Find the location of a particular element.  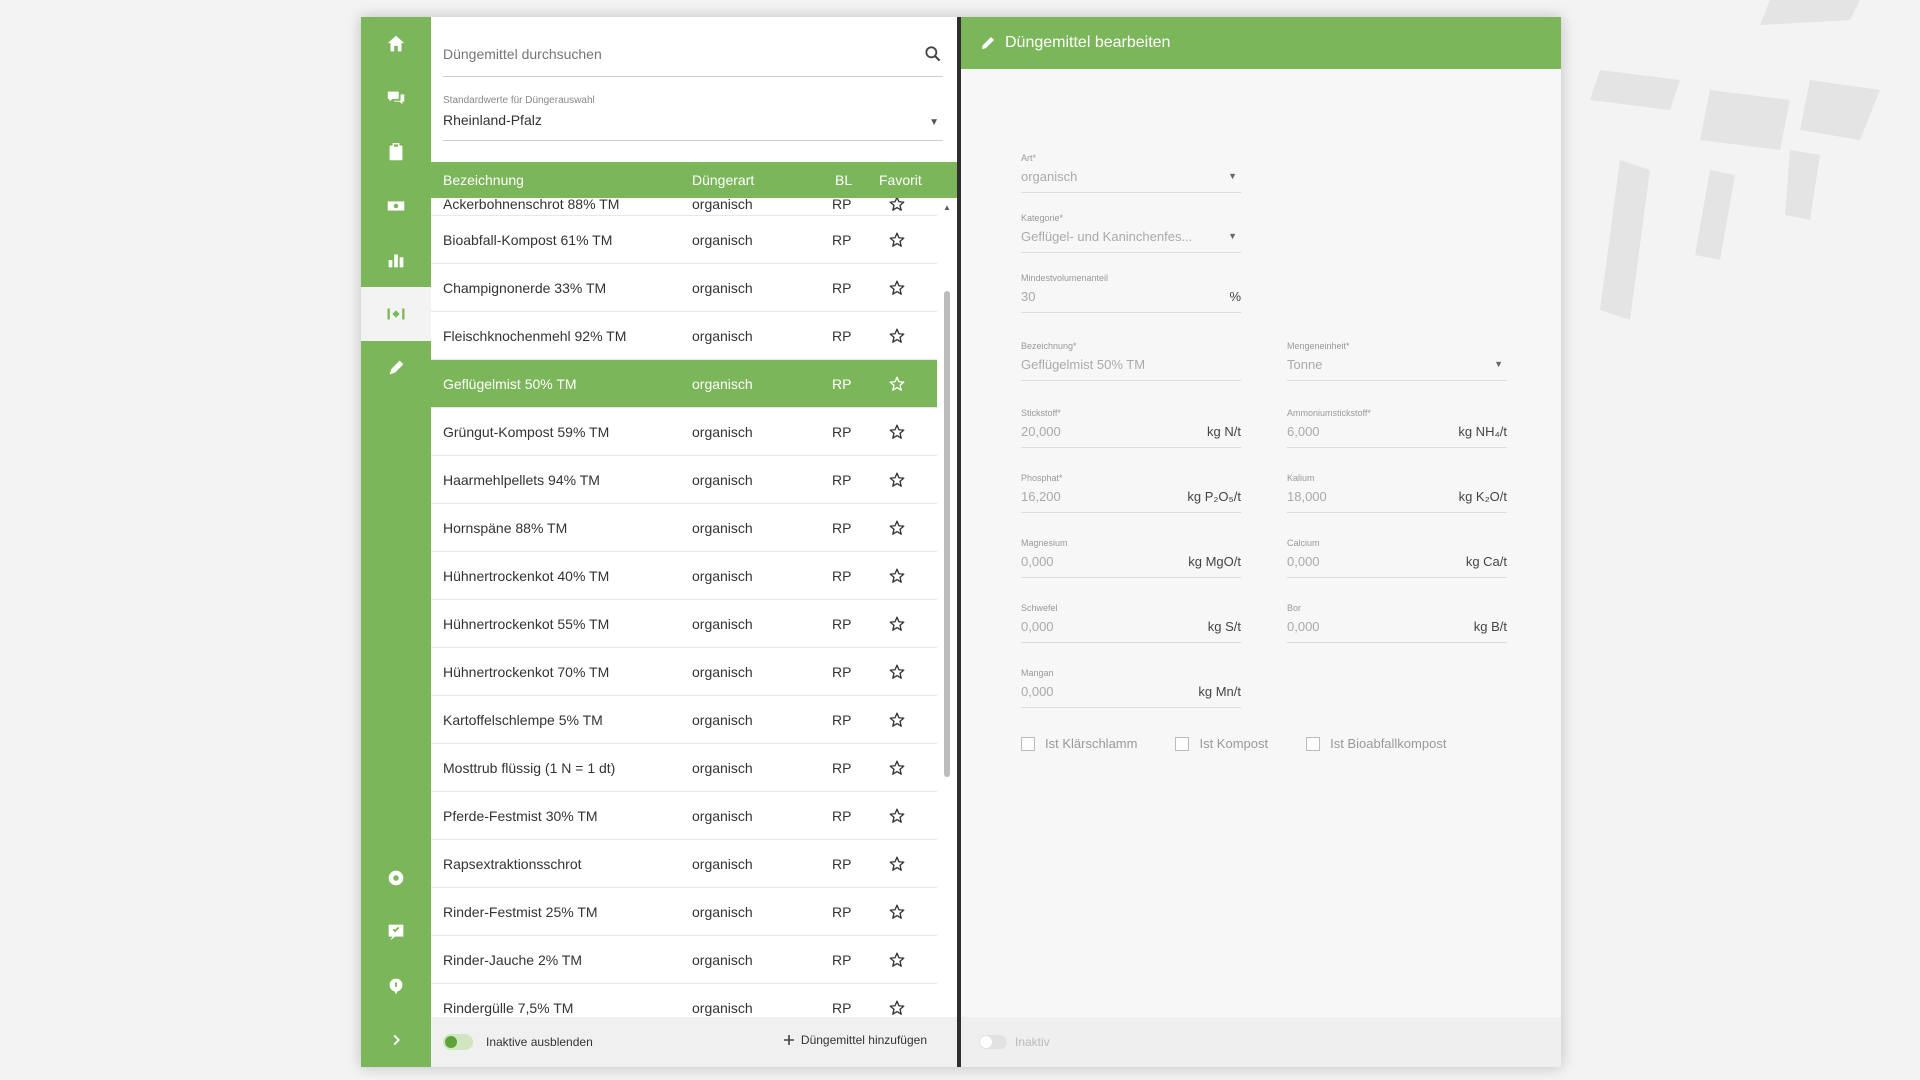

nav-help is located at coordinates (396, 986).